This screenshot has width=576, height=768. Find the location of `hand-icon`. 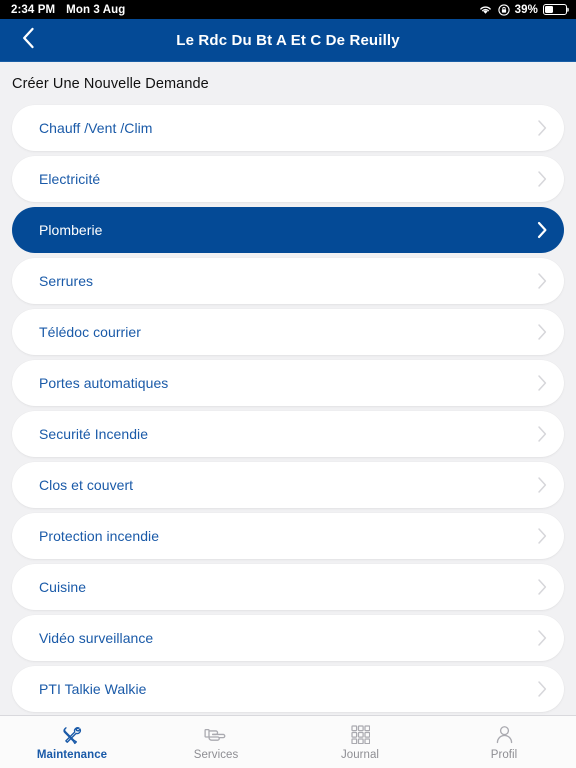

hand-icon is located at coordinates (216, 735).